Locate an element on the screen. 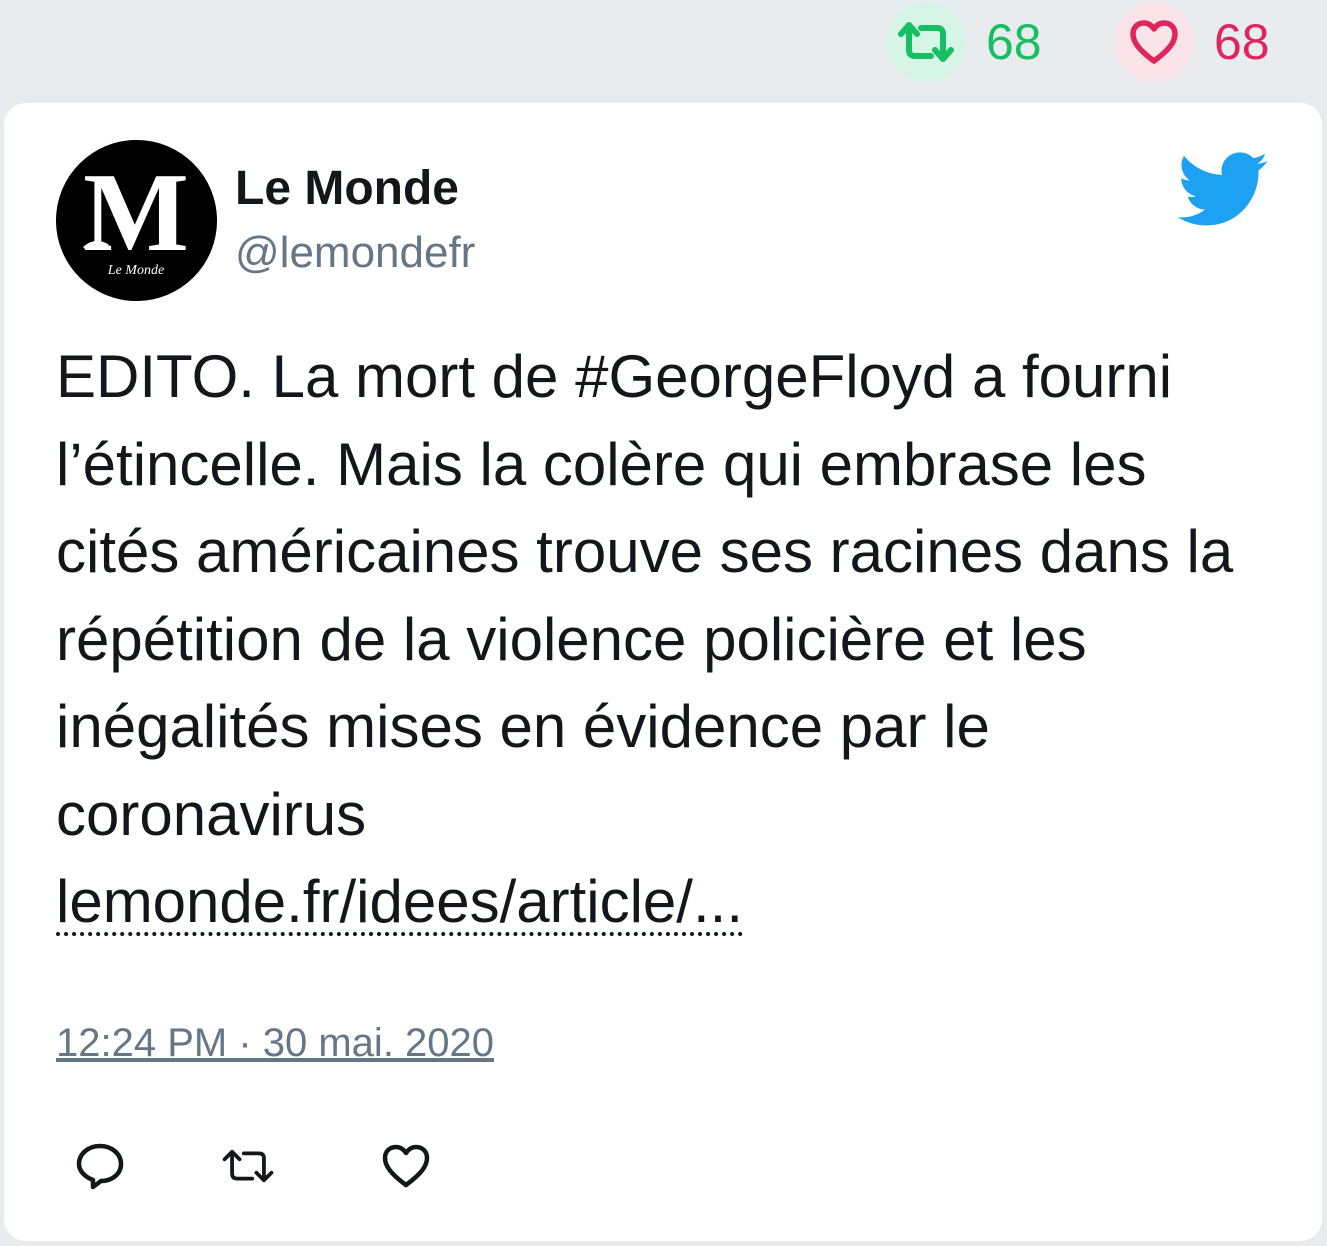  twitter-bird-icon is located at coordinates (1221, 188).